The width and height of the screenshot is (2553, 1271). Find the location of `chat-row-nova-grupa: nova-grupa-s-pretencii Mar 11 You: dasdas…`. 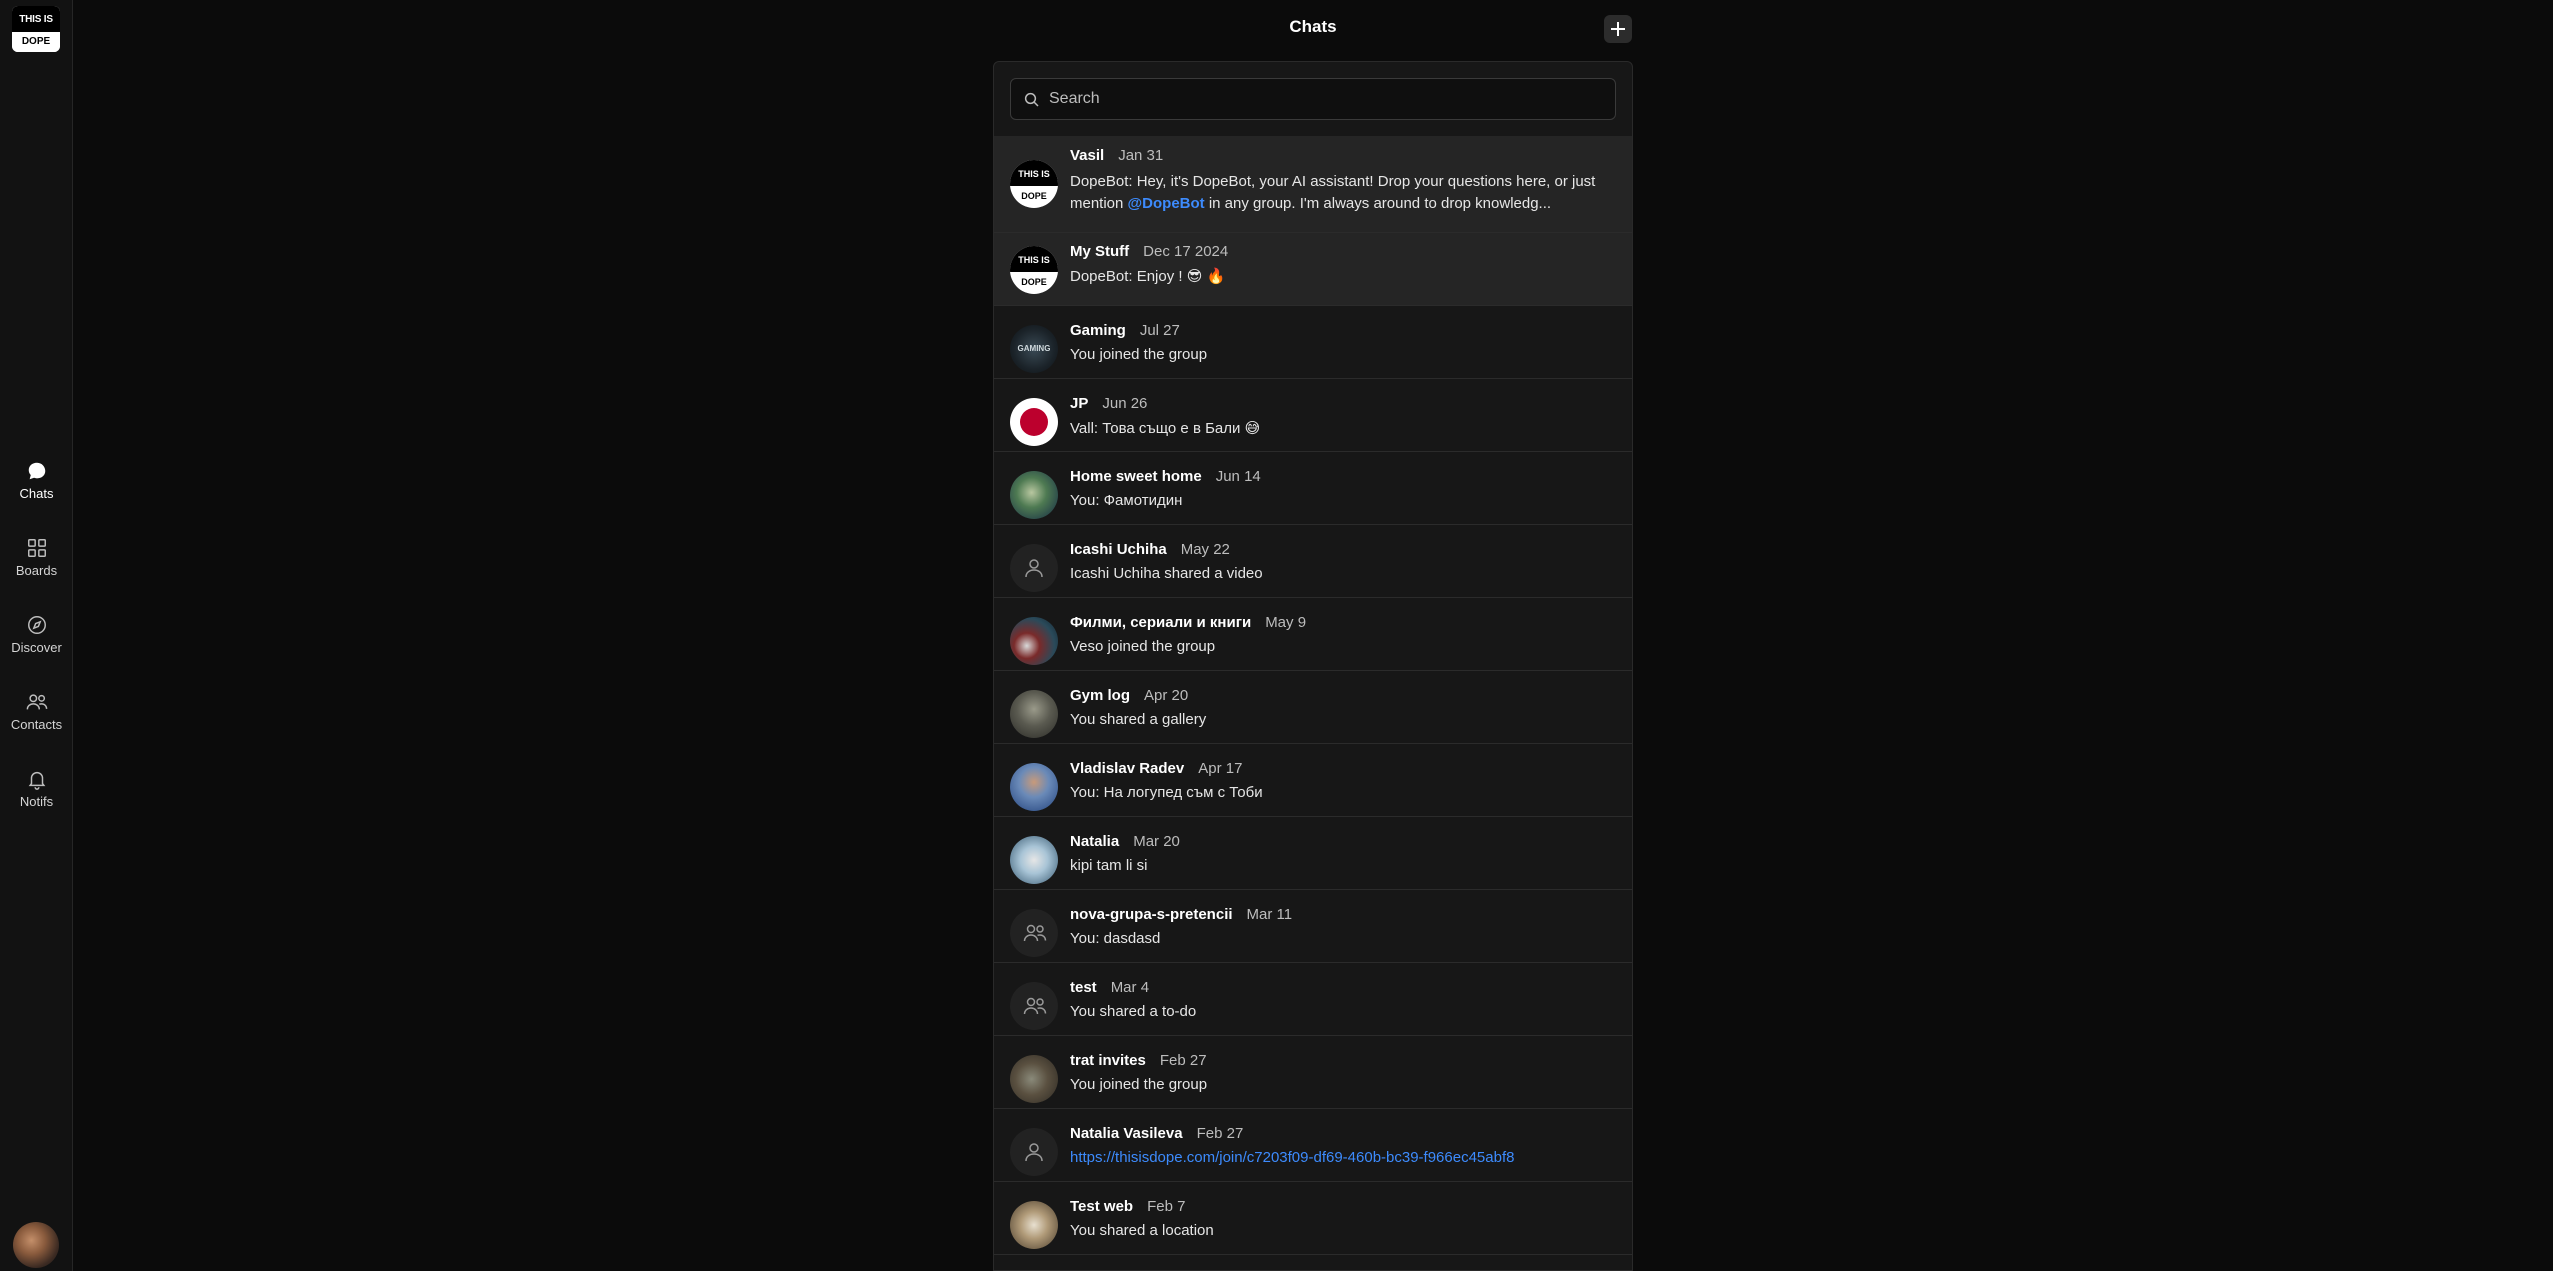

chat-row-nova-grupa: nova-grupa-s-pretencii Mar 11 You: dasdas… is located at coordinates (1313, 926).